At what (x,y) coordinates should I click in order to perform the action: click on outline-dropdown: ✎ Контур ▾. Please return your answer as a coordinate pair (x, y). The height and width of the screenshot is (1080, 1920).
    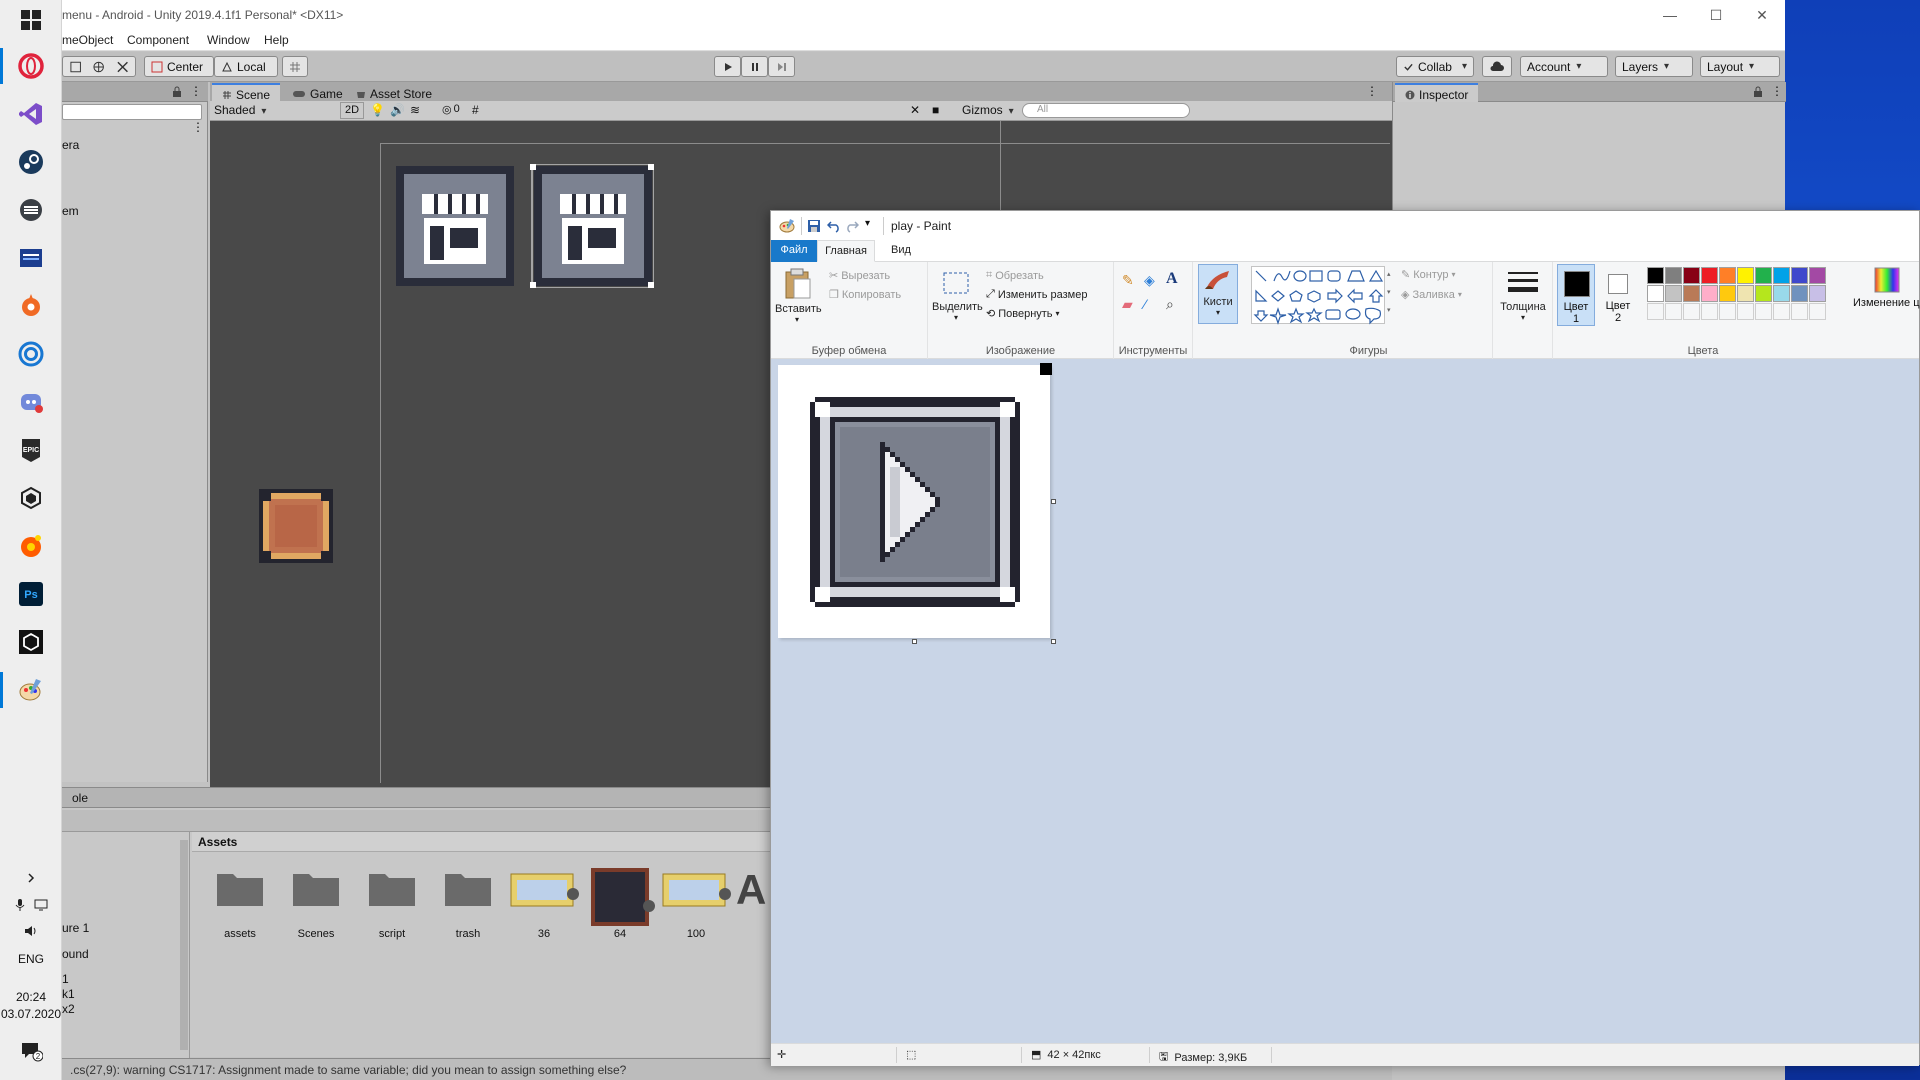
    Looking at the image, I should click on (1428, 275).